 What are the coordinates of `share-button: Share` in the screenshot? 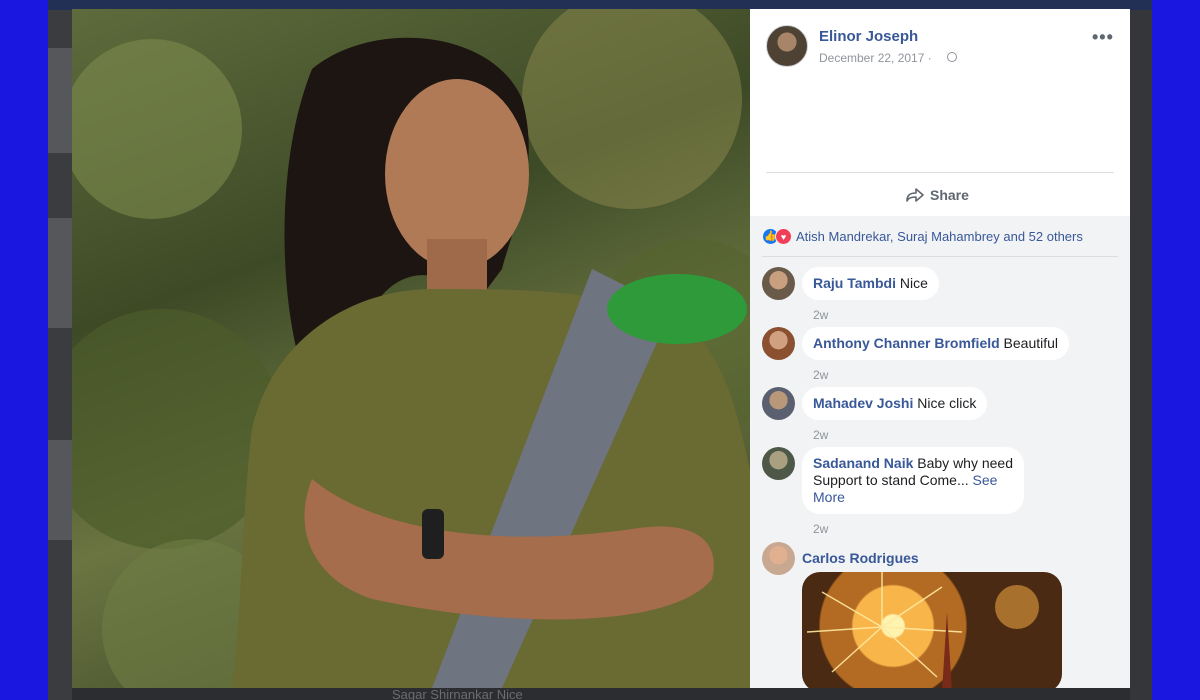 It's located at (937, 195).